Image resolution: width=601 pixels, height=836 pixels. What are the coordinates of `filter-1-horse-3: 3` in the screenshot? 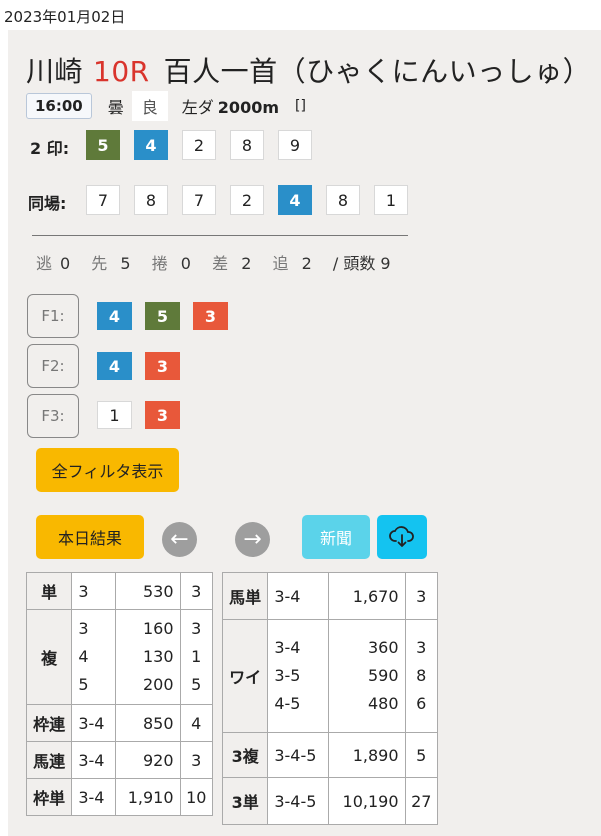 It's located at (210, 316).